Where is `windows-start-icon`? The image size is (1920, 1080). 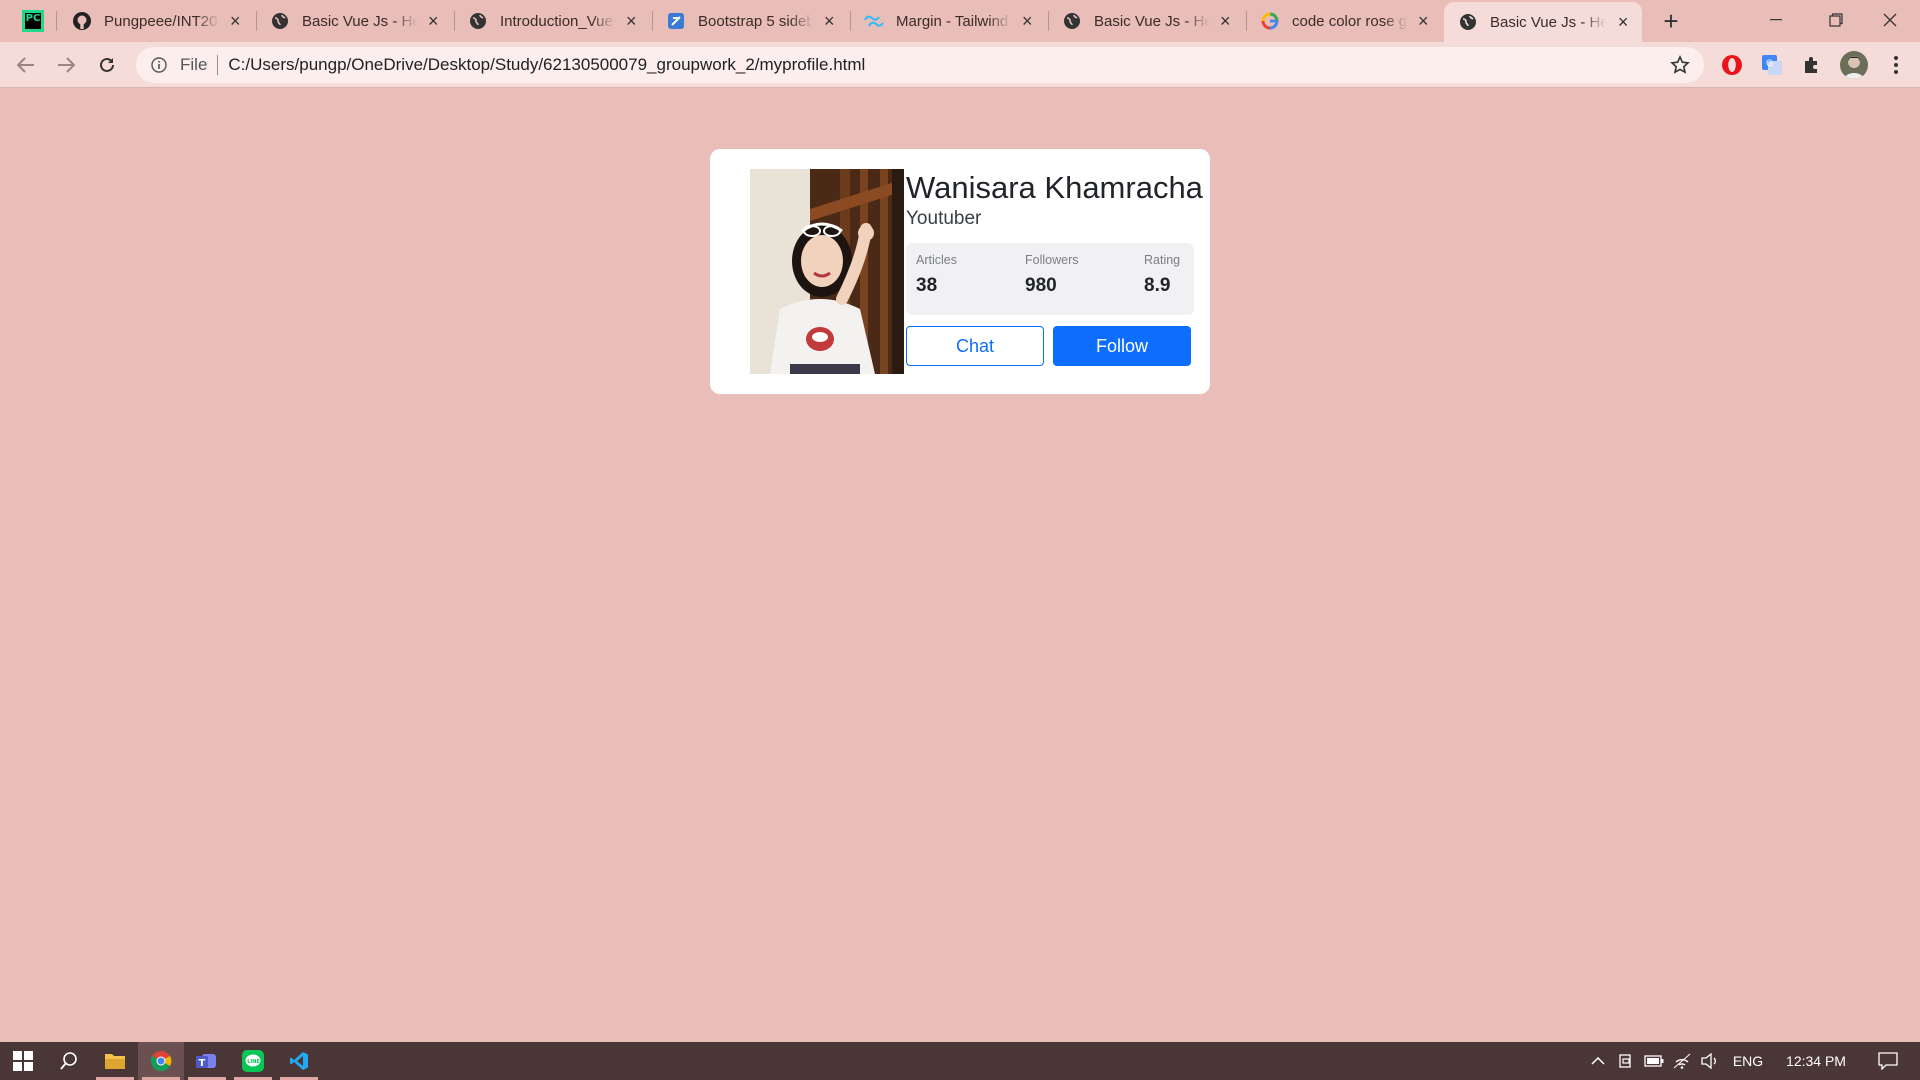 windows-start-icon is located at coordinates (23, 1061).